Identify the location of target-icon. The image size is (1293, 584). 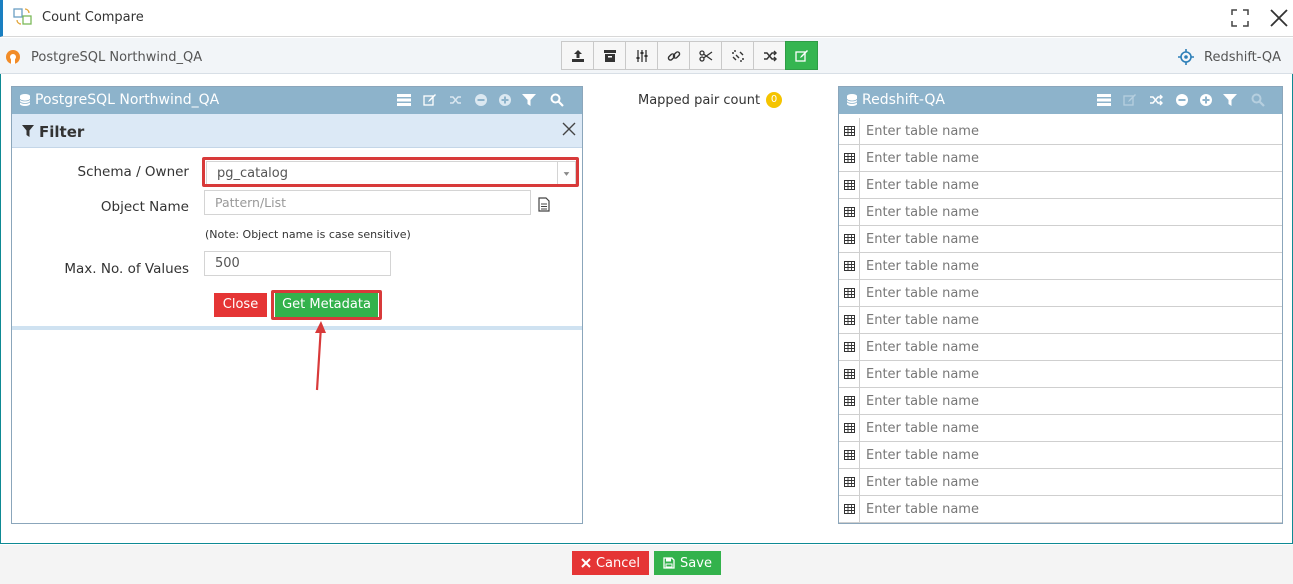
(1186, 57).